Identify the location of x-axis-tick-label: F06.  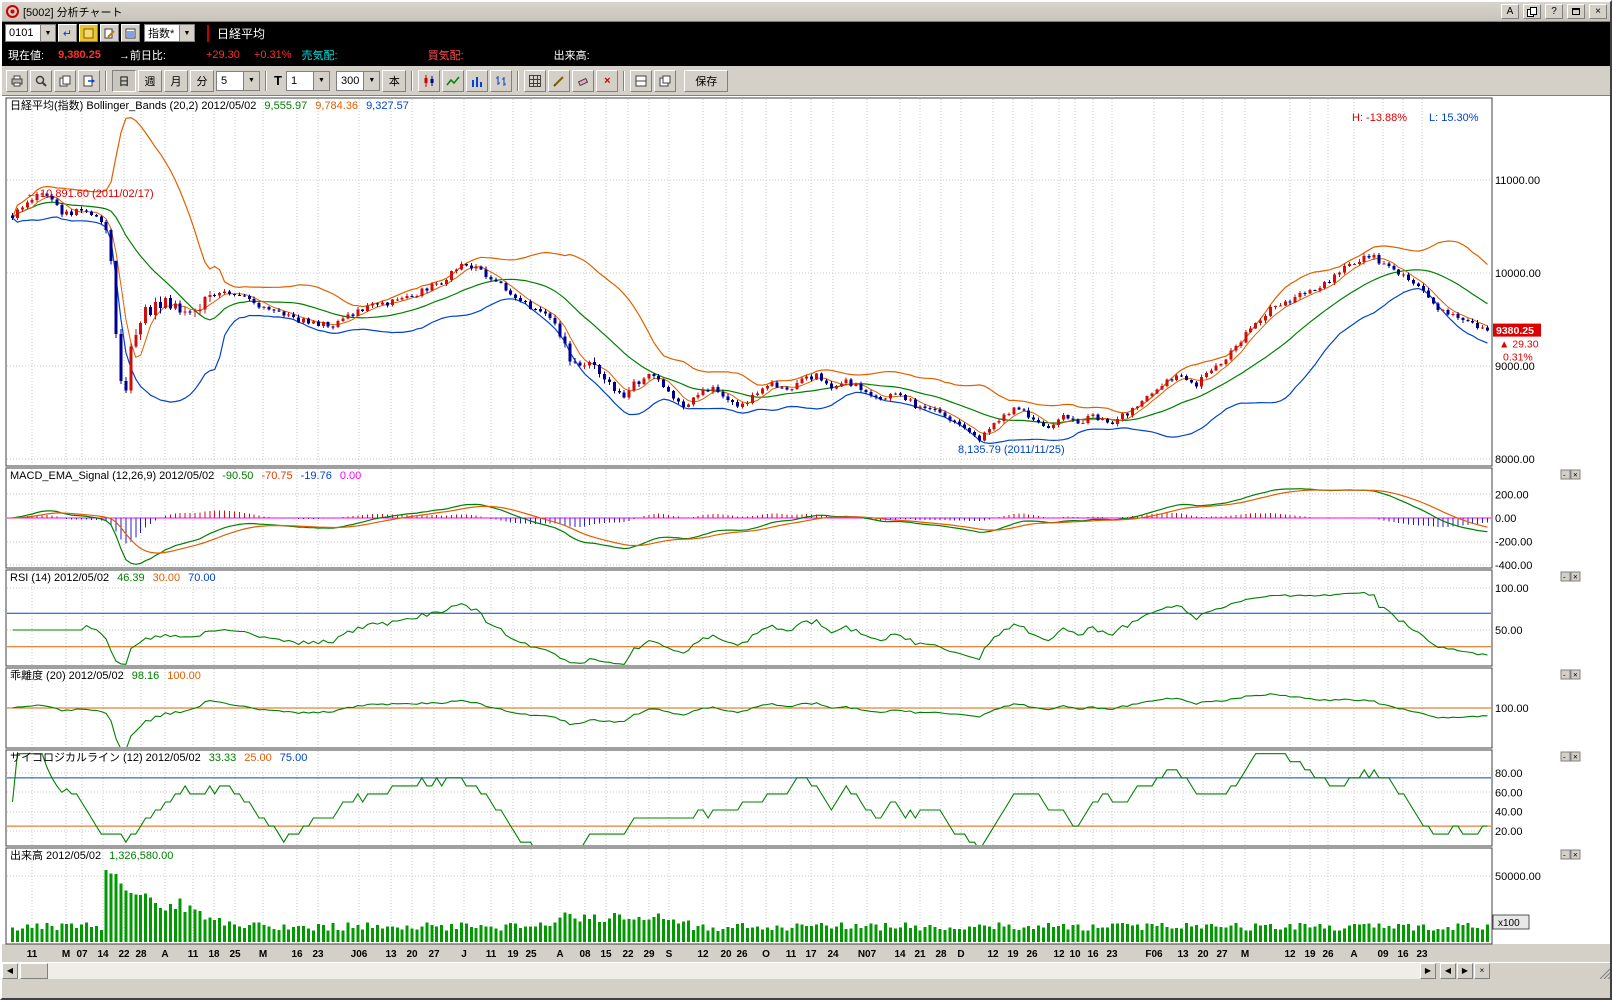
(1154, 954).